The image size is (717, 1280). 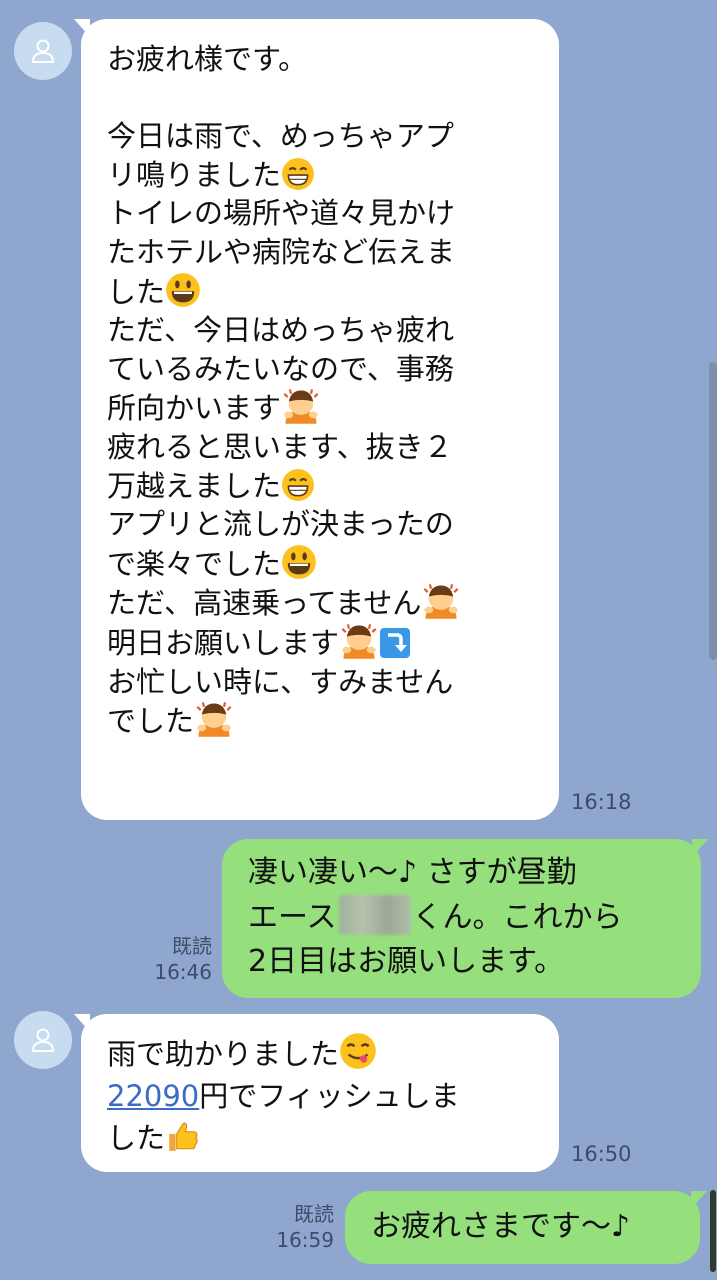 I want to click on message-line: 疲れると思います、抜き２, so click(x=280, y=446).